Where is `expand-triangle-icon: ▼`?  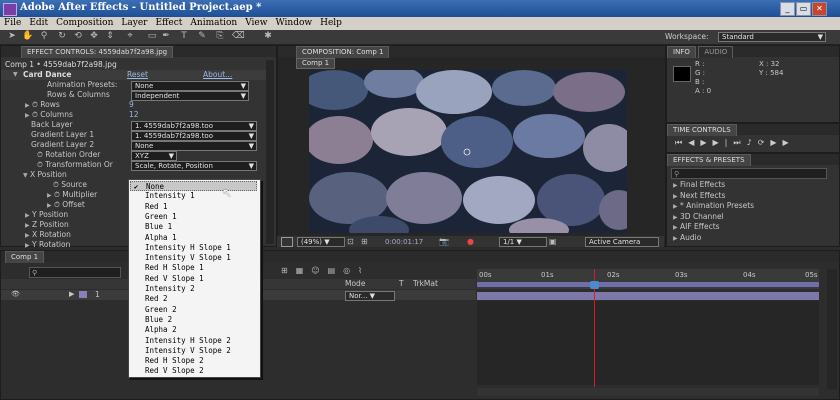 expand-triangle-icon: ▼ is located at coordinates (15, 74).